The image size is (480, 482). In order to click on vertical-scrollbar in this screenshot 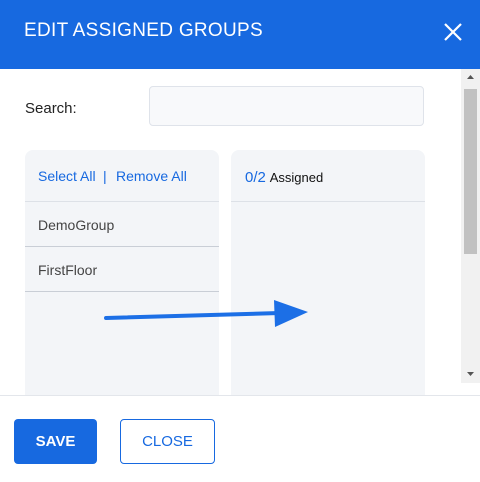, I will do `click(470, 226)`.